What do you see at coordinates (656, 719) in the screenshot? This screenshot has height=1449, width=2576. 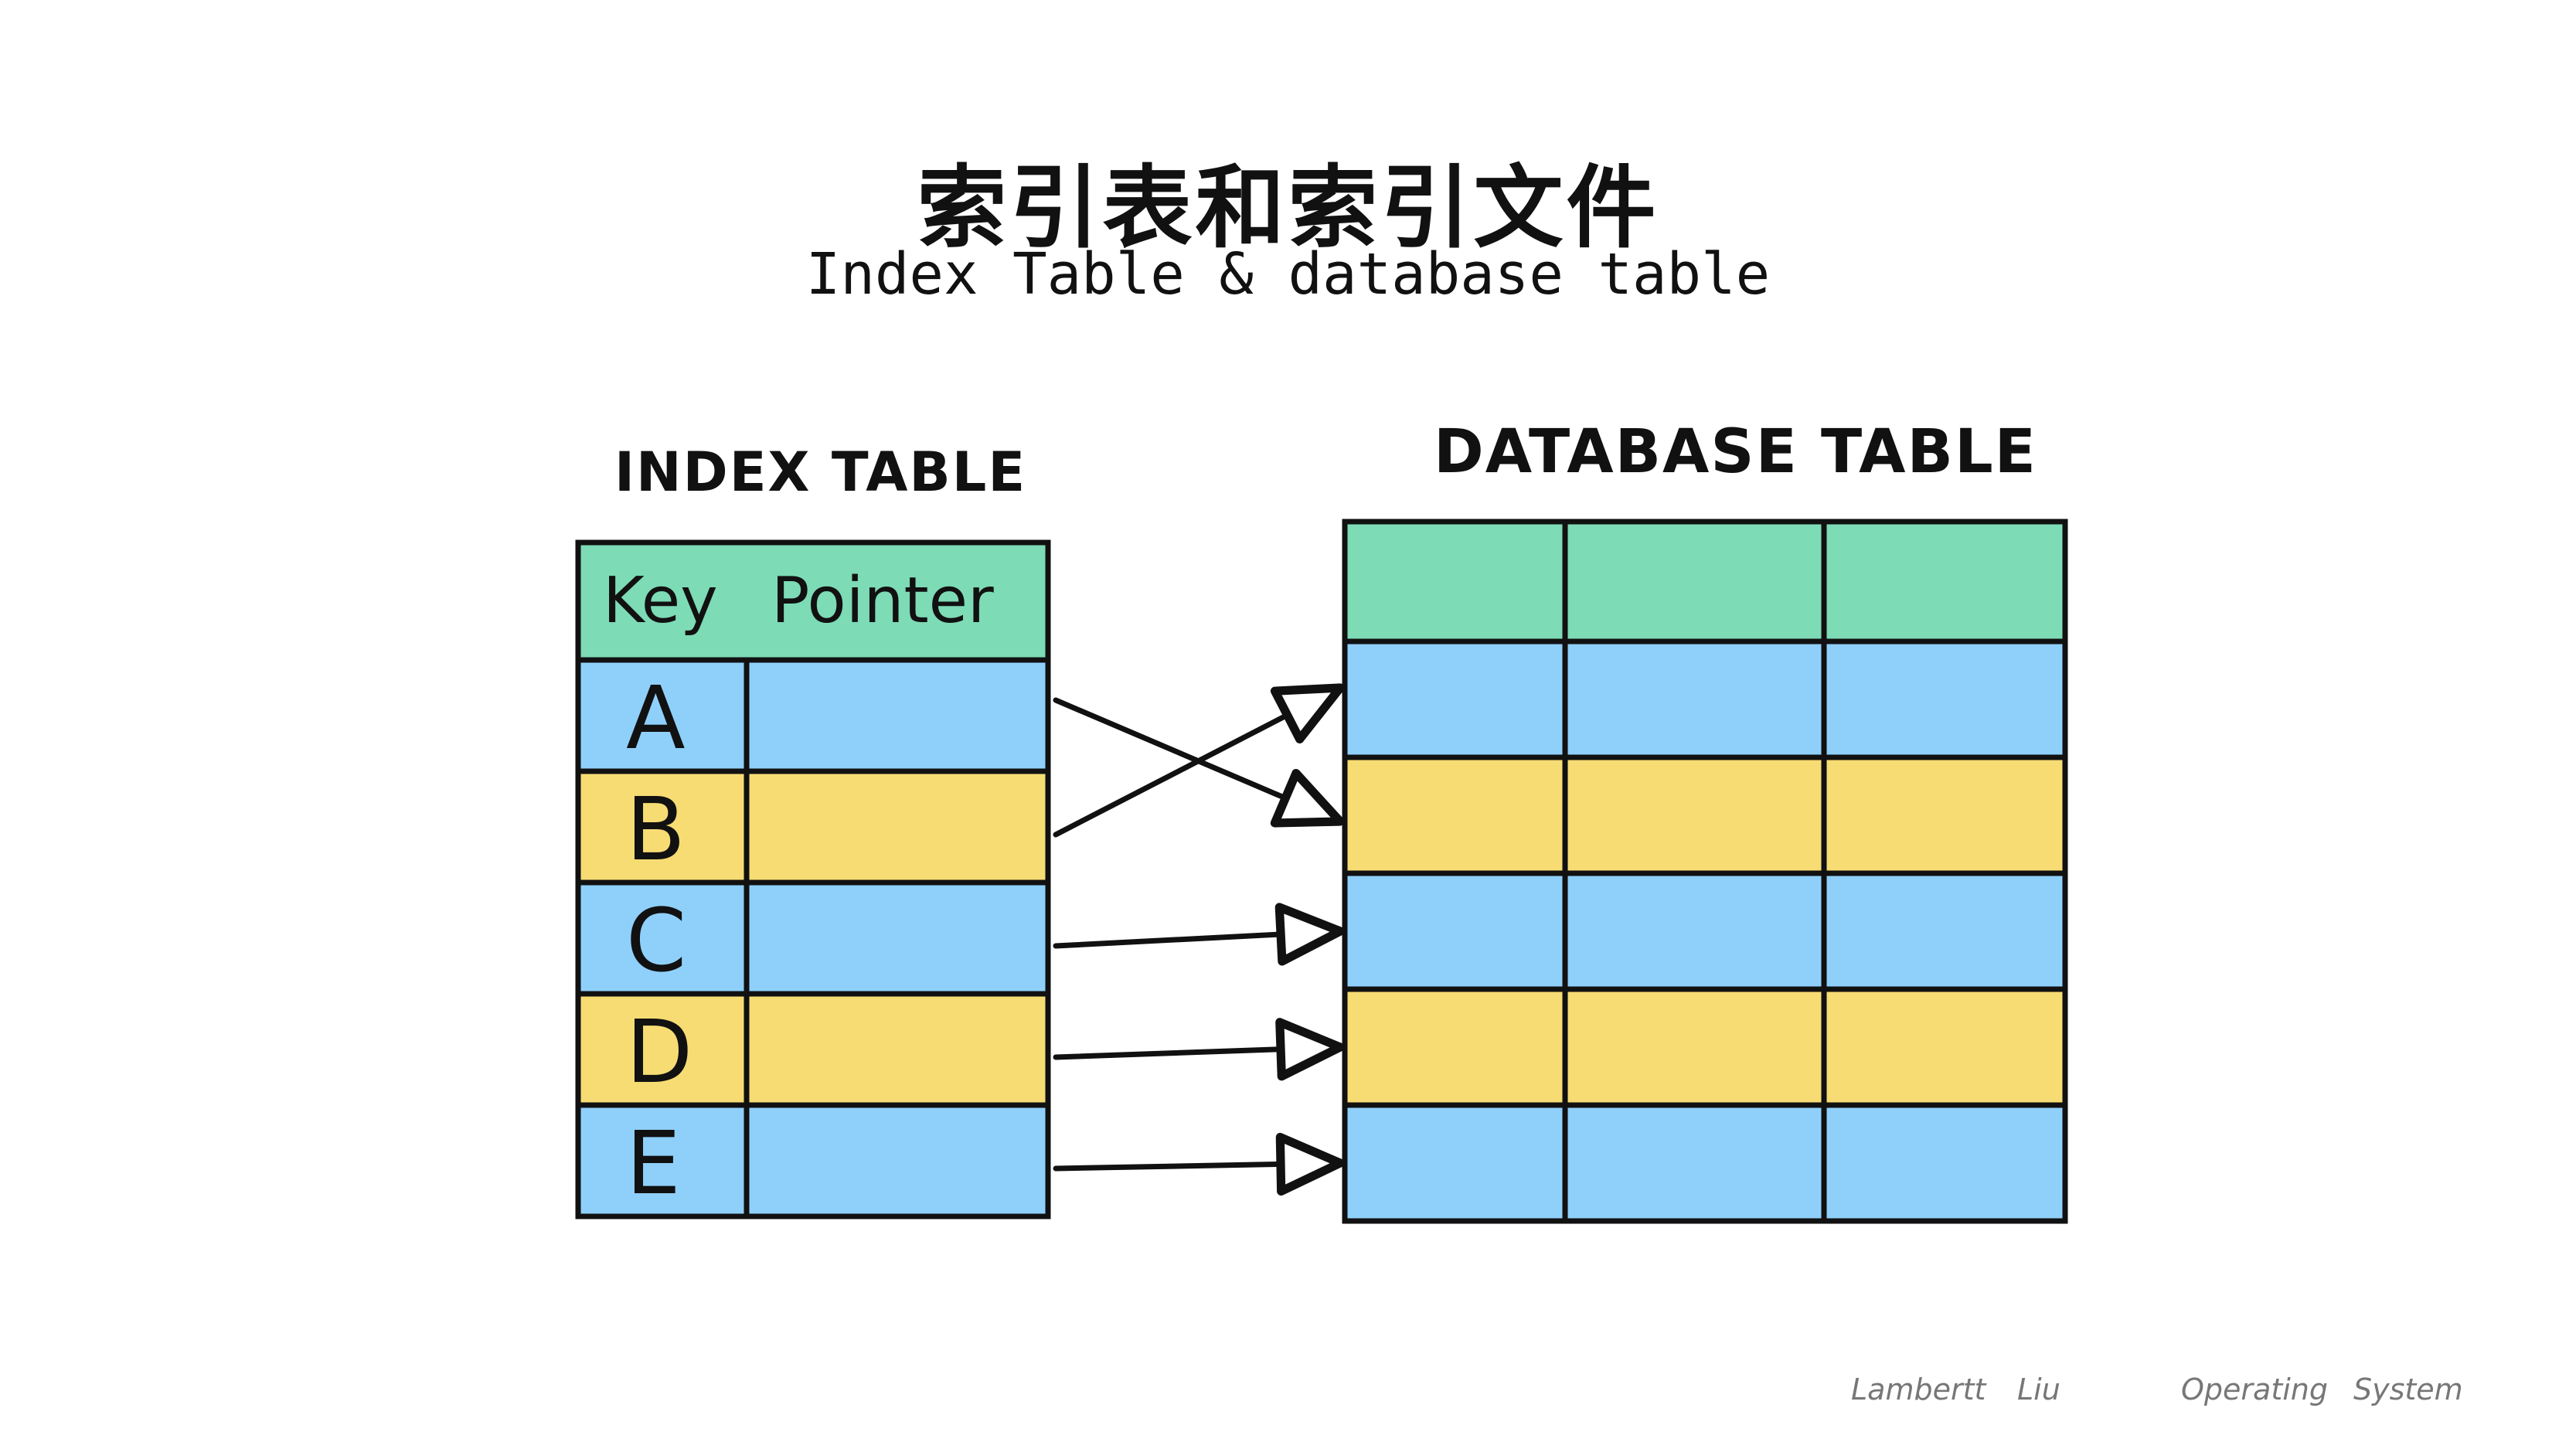 I see `index-key-a: A` at bounding box center [656, 719].